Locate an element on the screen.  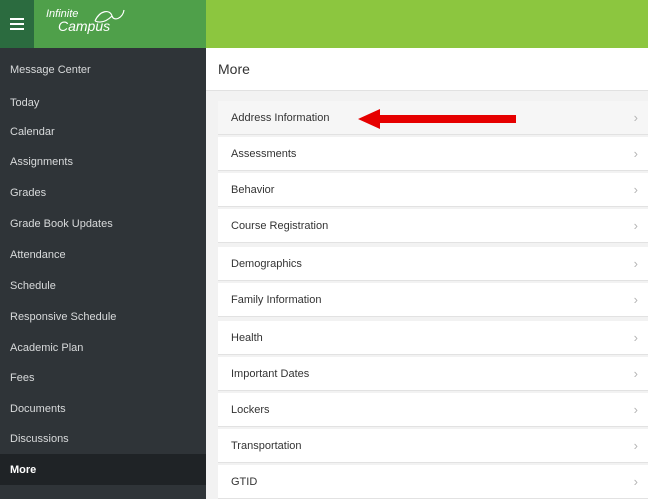
list-item-label: Behavior is located at coordinates (253, 190).